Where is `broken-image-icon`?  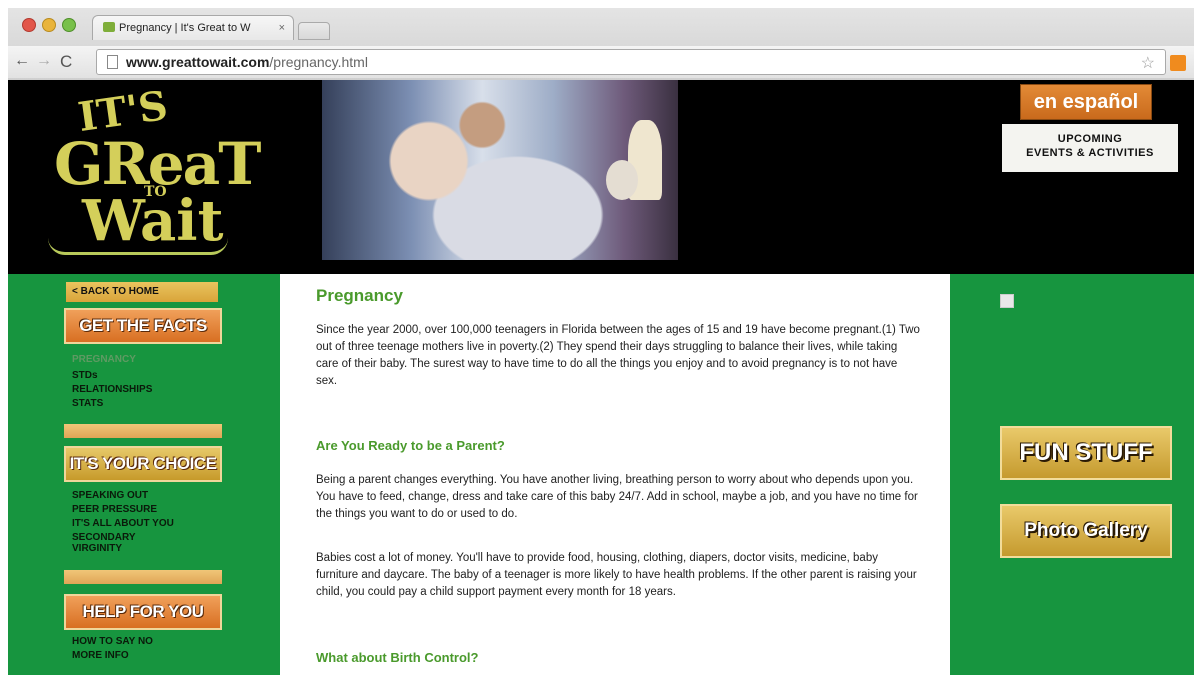
broken-image-icon is located at coordinates (1007, 301).